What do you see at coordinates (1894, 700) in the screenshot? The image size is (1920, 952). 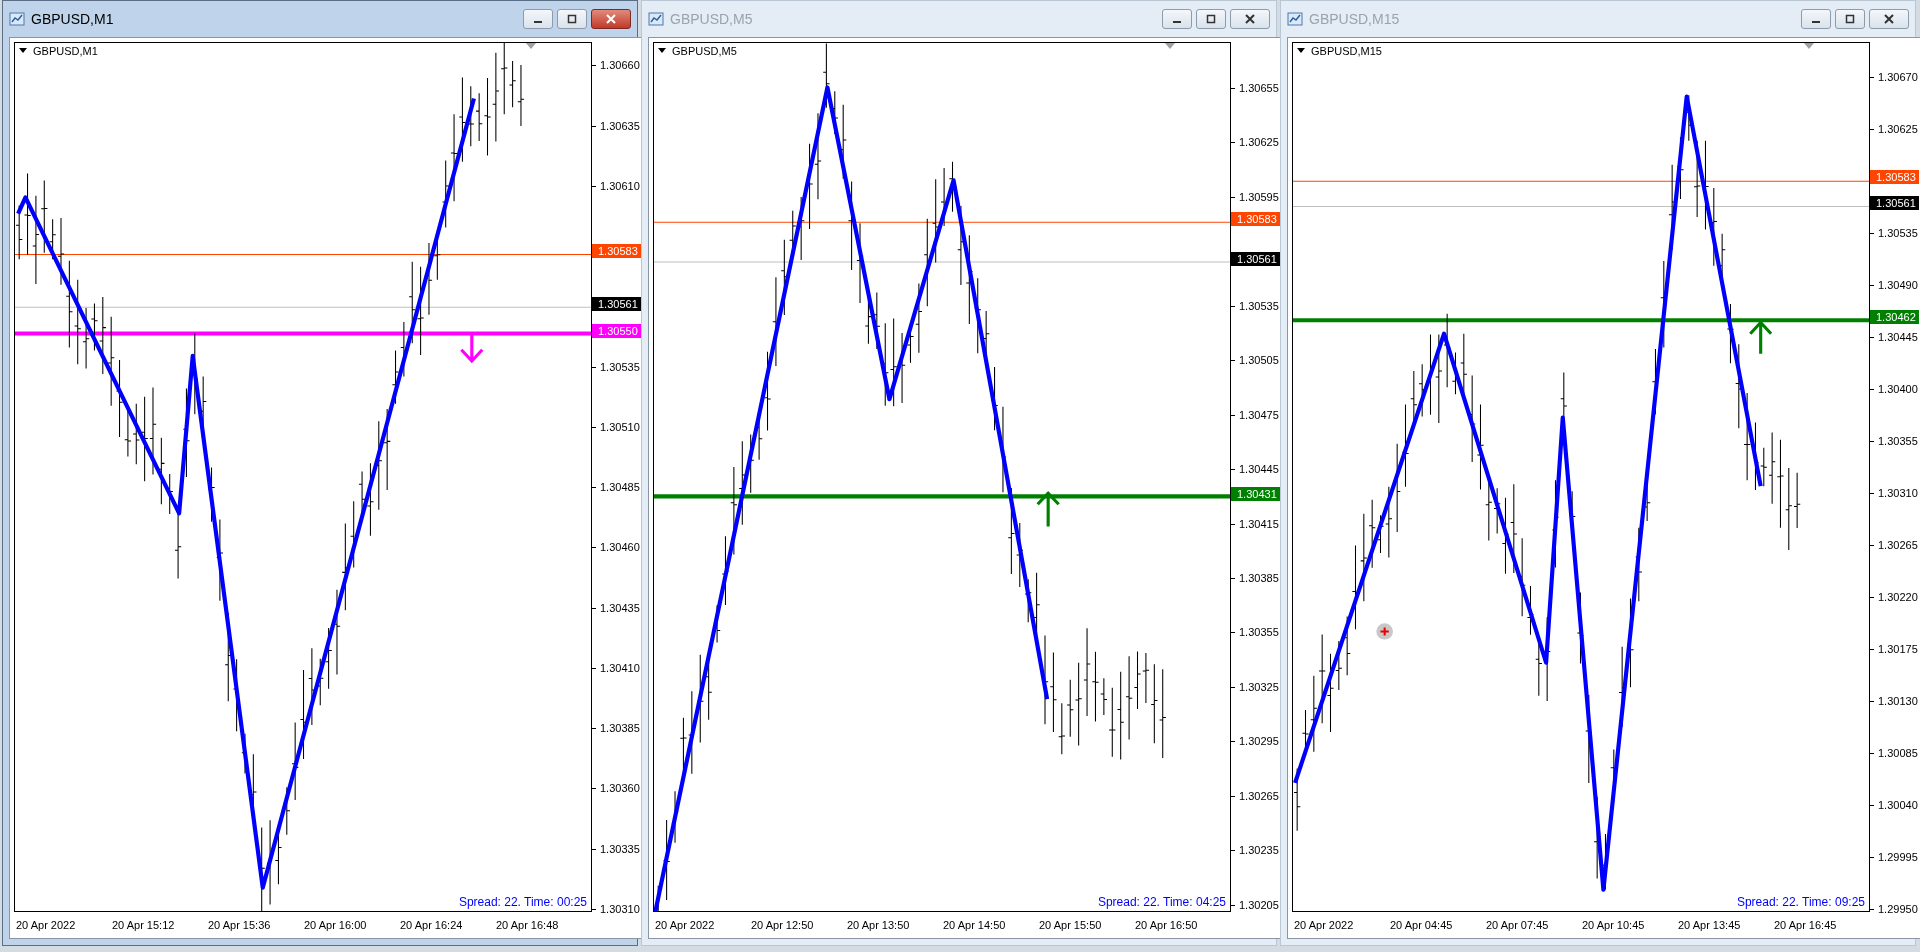 I see `price-tick-label: 1.30130` at bounding box center [1894, 700].